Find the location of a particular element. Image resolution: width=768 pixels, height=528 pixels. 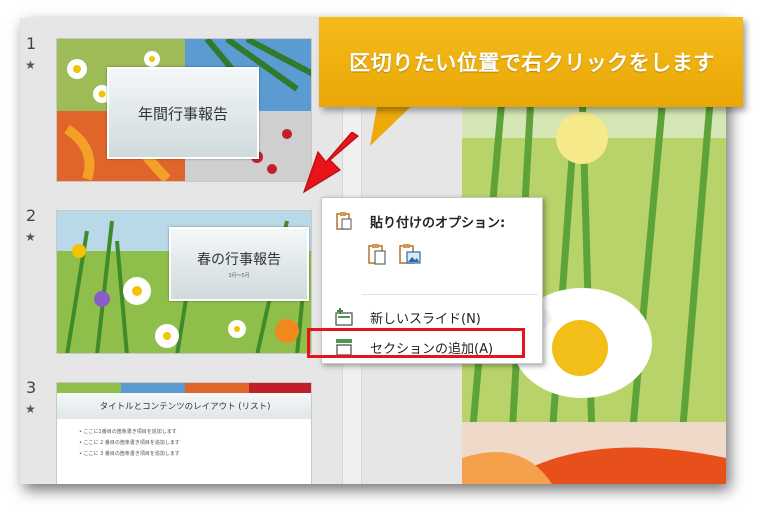

slide-1-title: 年間行事報告 is located at coordinates (182, 113).